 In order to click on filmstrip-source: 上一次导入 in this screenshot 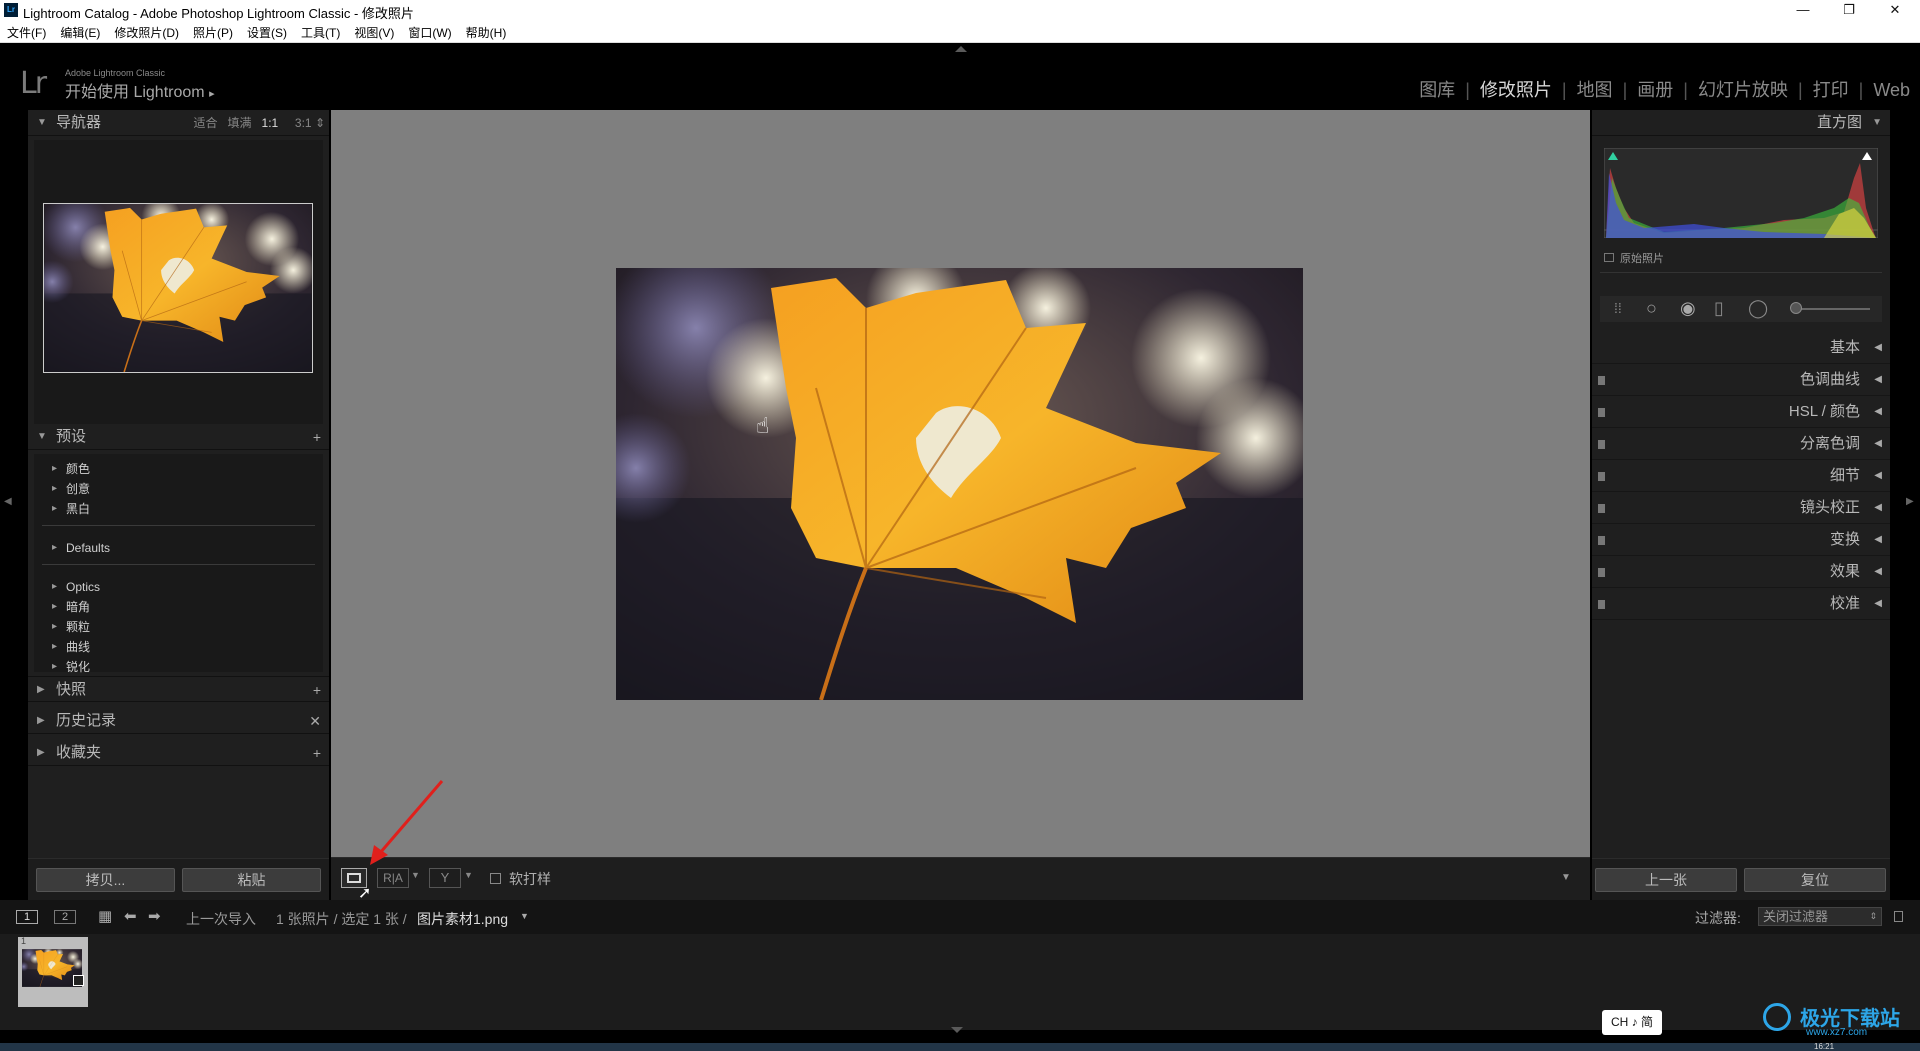, I will do `click(221, 919)`.